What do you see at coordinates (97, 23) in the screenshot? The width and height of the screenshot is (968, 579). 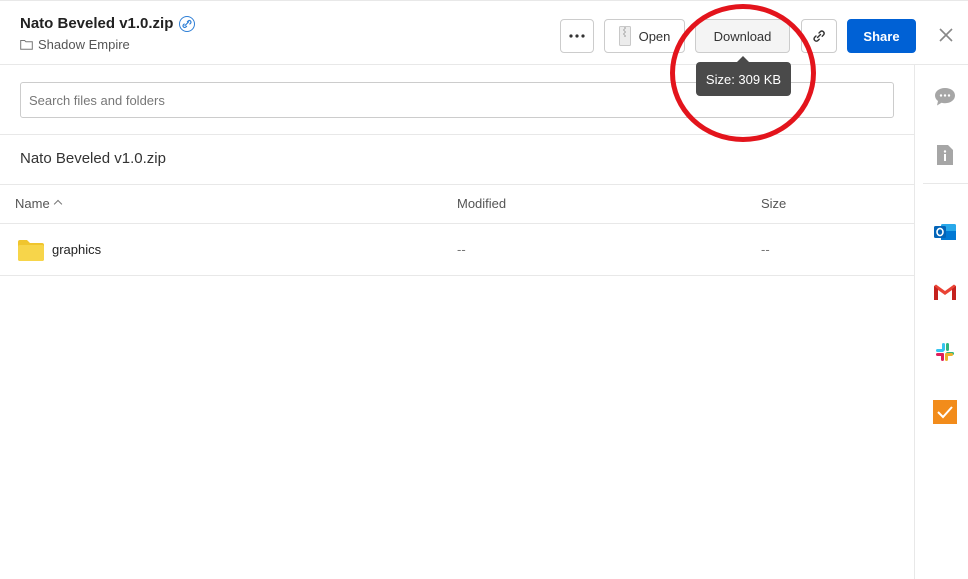 I see `file-title: Nato Beveled v1.0.zip` at bounding box center [97, 23].